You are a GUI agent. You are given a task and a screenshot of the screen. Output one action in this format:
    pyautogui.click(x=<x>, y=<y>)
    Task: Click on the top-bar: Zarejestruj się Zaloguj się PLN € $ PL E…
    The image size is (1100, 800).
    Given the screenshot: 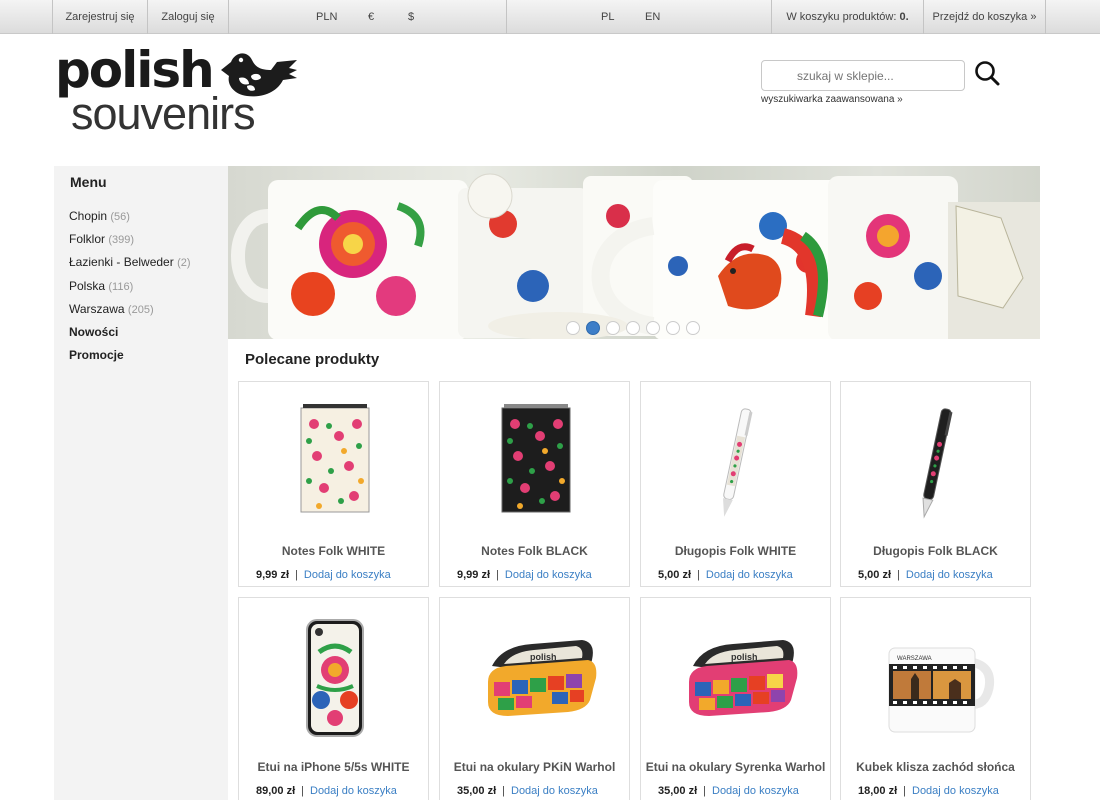 What is the action you would take?
    pyautogui.click(x=550, y=17)
    